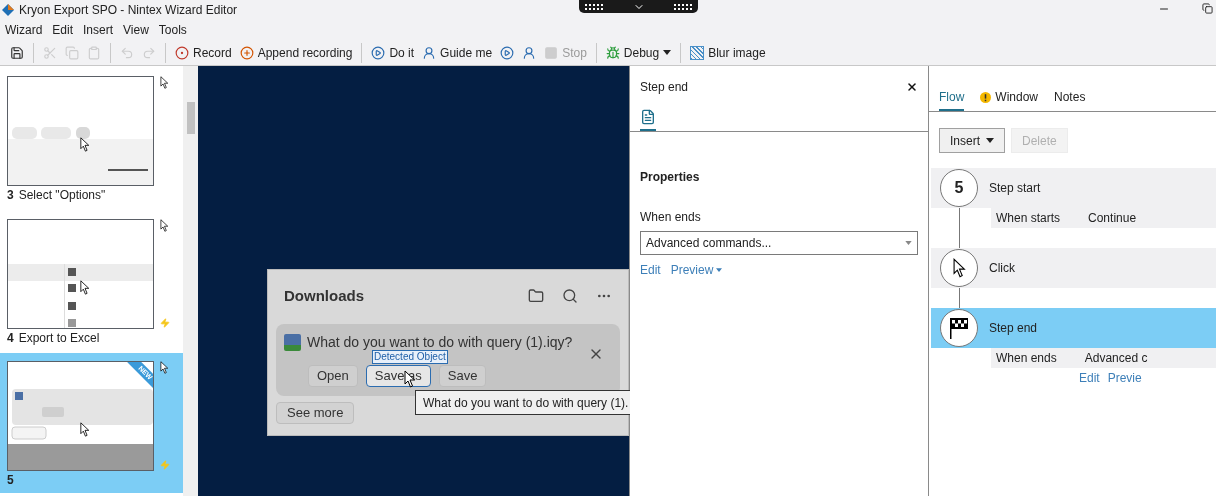  Describe the element at coordinates (696, 270) in the screenshot. I see `panel-link: Preview` at that location.